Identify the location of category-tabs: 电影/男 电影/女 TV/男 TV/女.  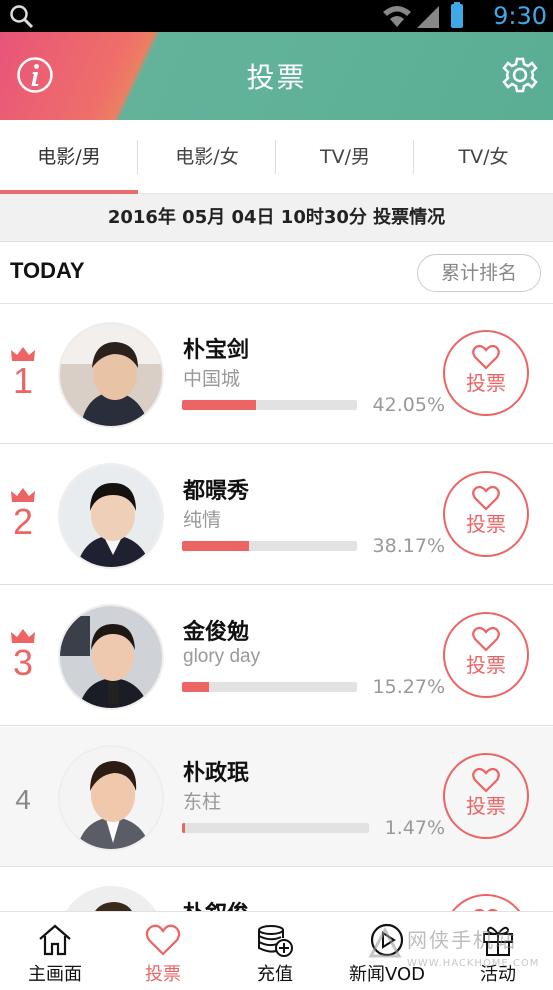
(276, 157).